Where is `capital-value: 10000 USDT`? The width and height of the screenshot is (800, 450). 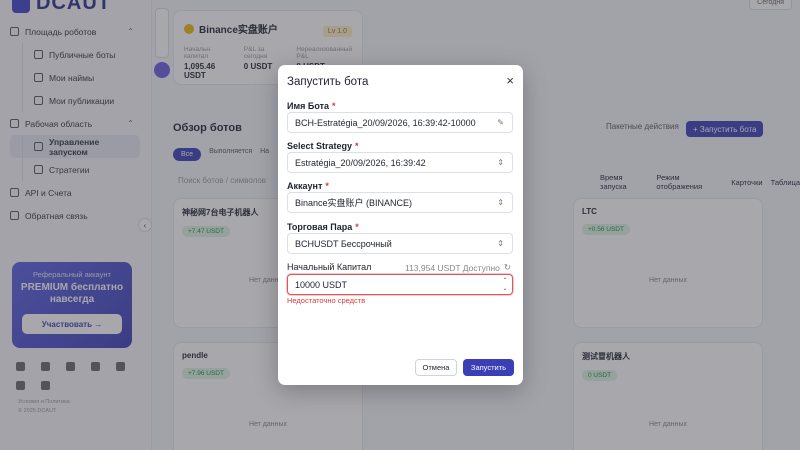 capital-value: 10000 USDT is located at coordinates (321, 284).